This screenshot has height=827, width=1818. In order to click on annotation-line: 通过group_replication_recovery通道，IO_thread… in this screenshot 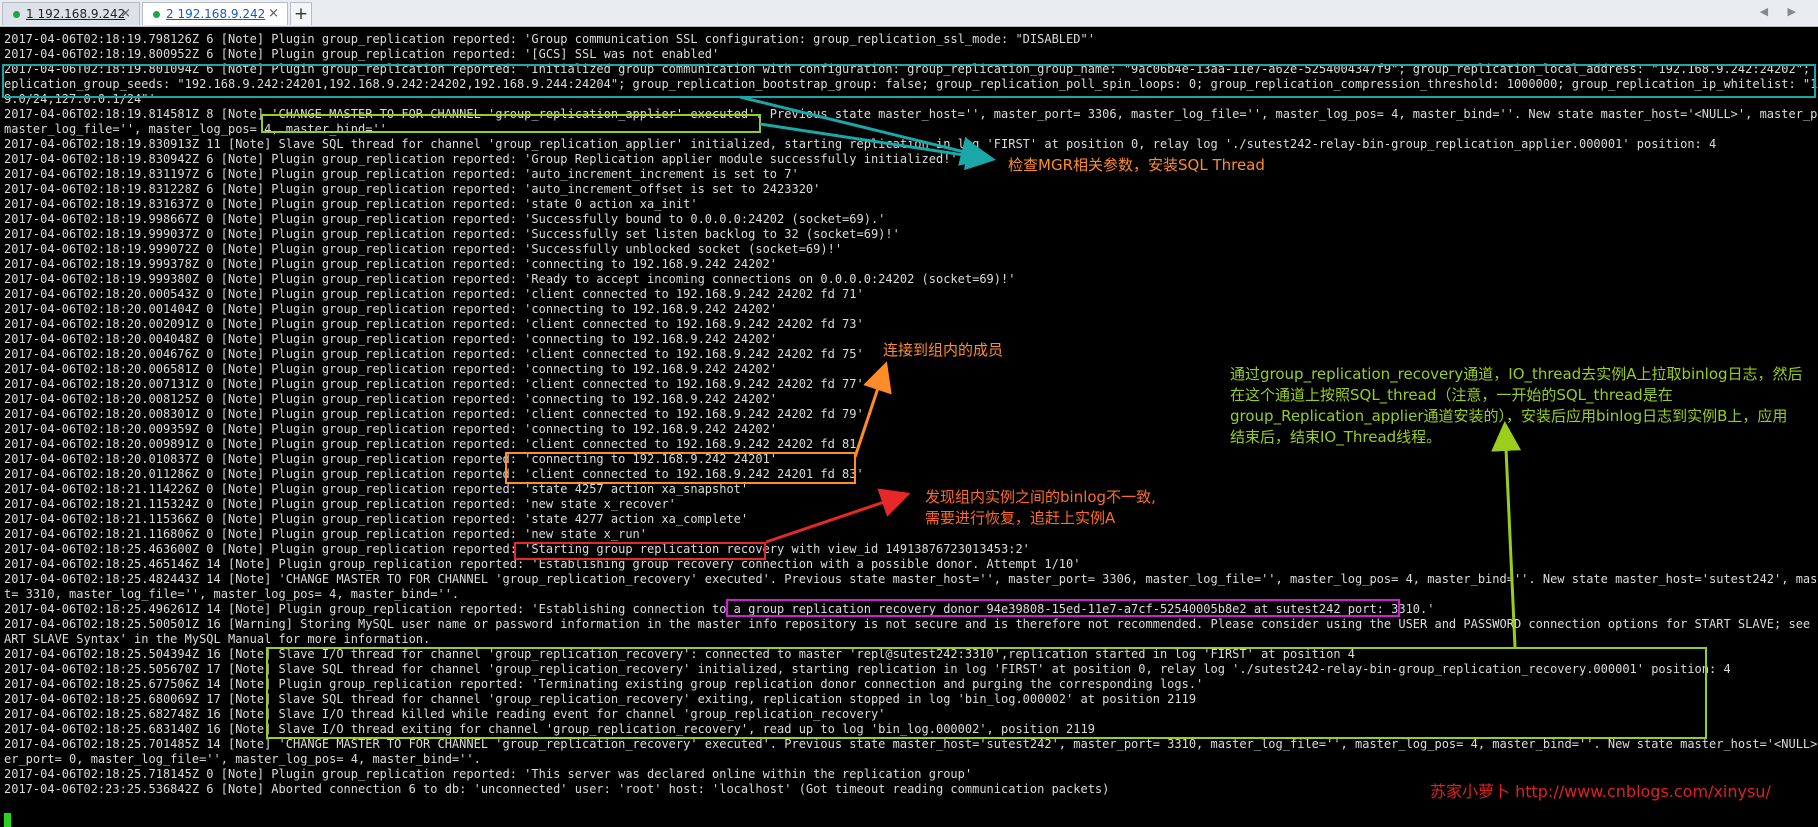, I will do `click(1516, 374)`.